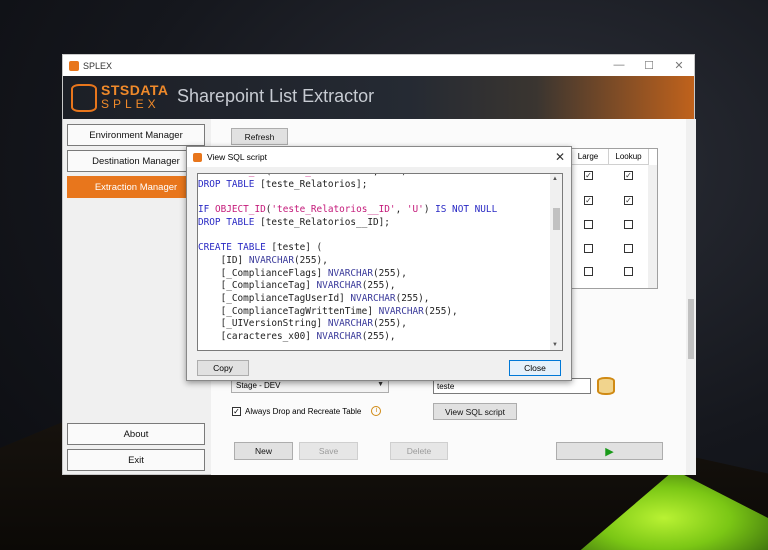 This screenshot has width=768, height=550. What do you see at coordinates (378, 65) in the screenshot?
I see `title-bar: SPLEX — ☐ ✕` at bounding box center [378, 65].